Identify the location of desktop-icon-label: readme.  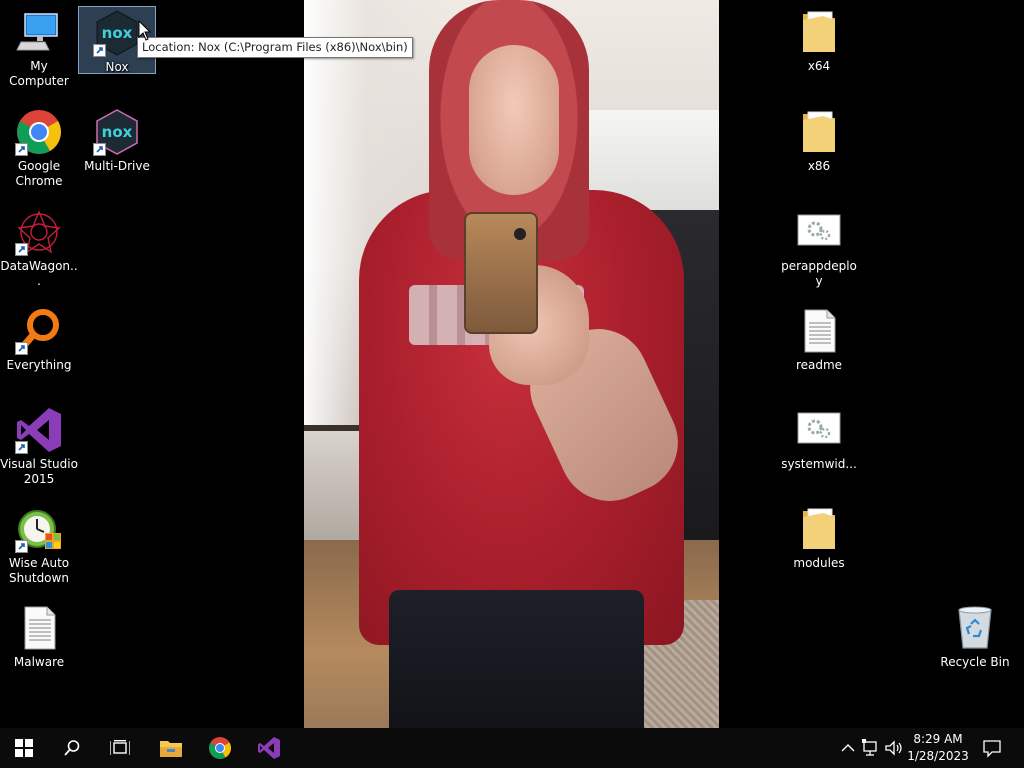
(819, 365).